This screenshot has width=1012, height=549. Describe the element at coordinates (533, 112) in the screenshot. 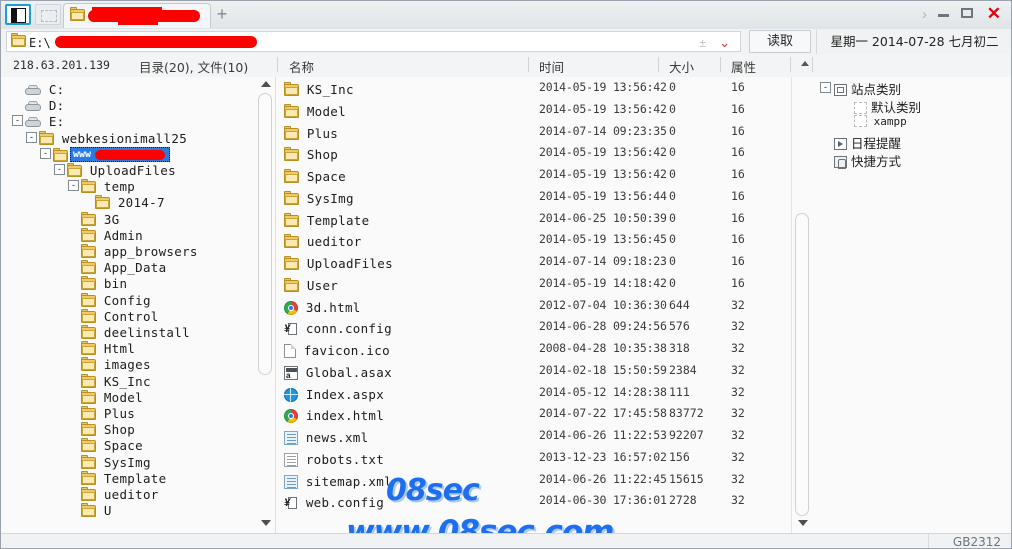

I see `table-row: Model 2014-05-19 13:56:42 0 16` at that location.